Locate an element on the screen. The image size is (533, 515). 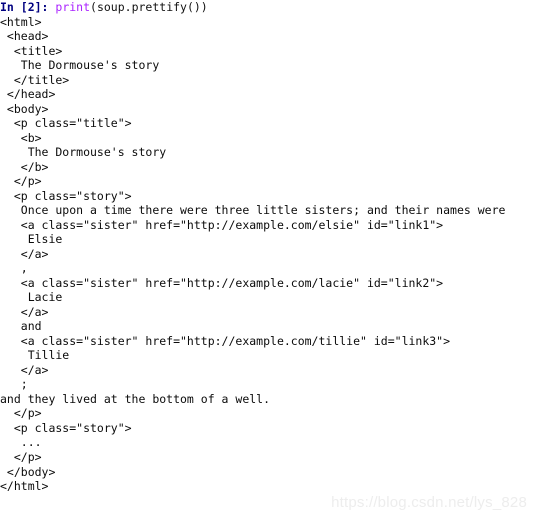
output-line: <b> is located at coordinates (21, 137).